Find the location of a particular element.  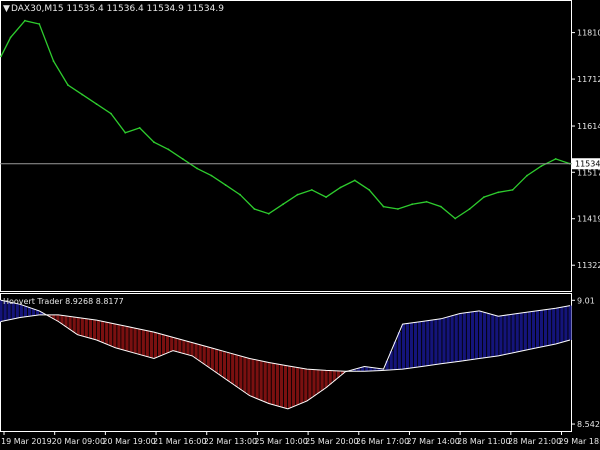

time-tick-label: 28 Mar 11:00 is located at coordinates (483, 441).